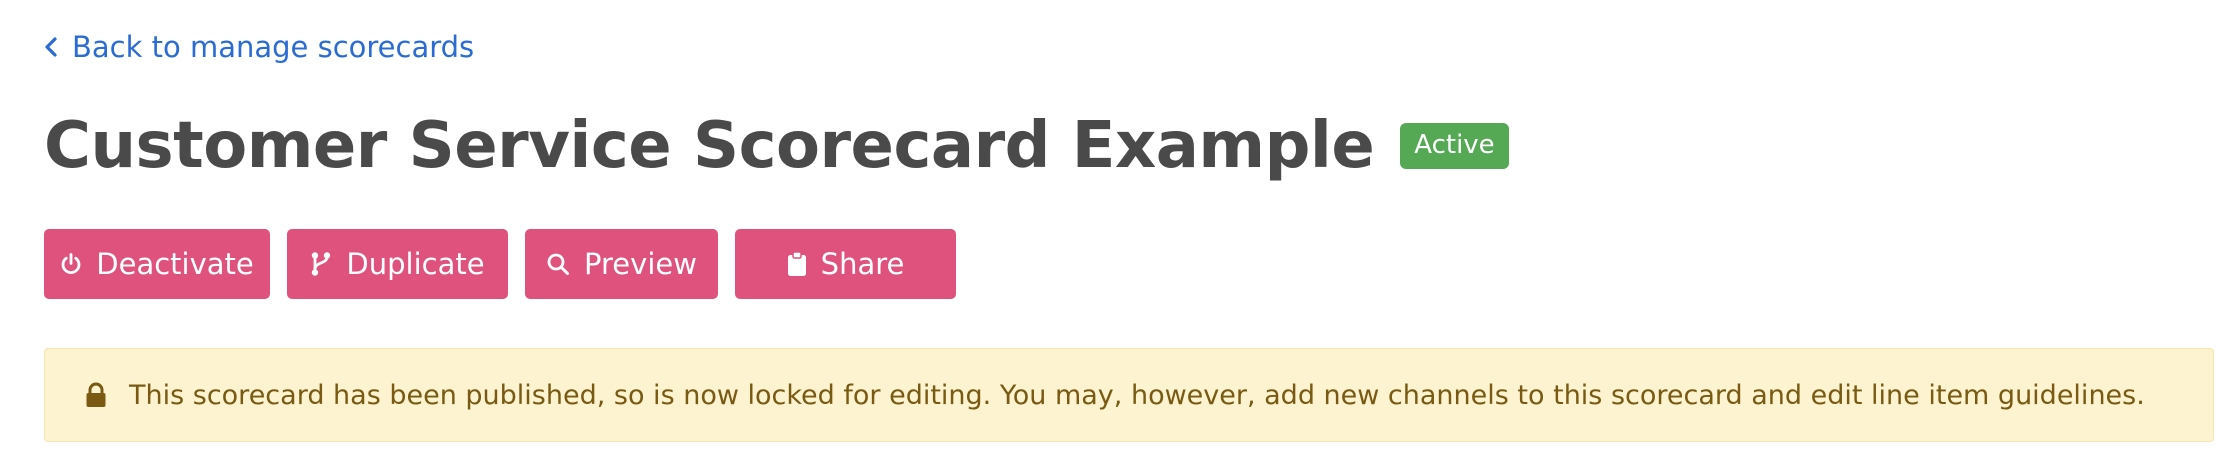 The image size is (2224, 452). I want to click on duplicate-button: Duplicate, so click(397, 264).